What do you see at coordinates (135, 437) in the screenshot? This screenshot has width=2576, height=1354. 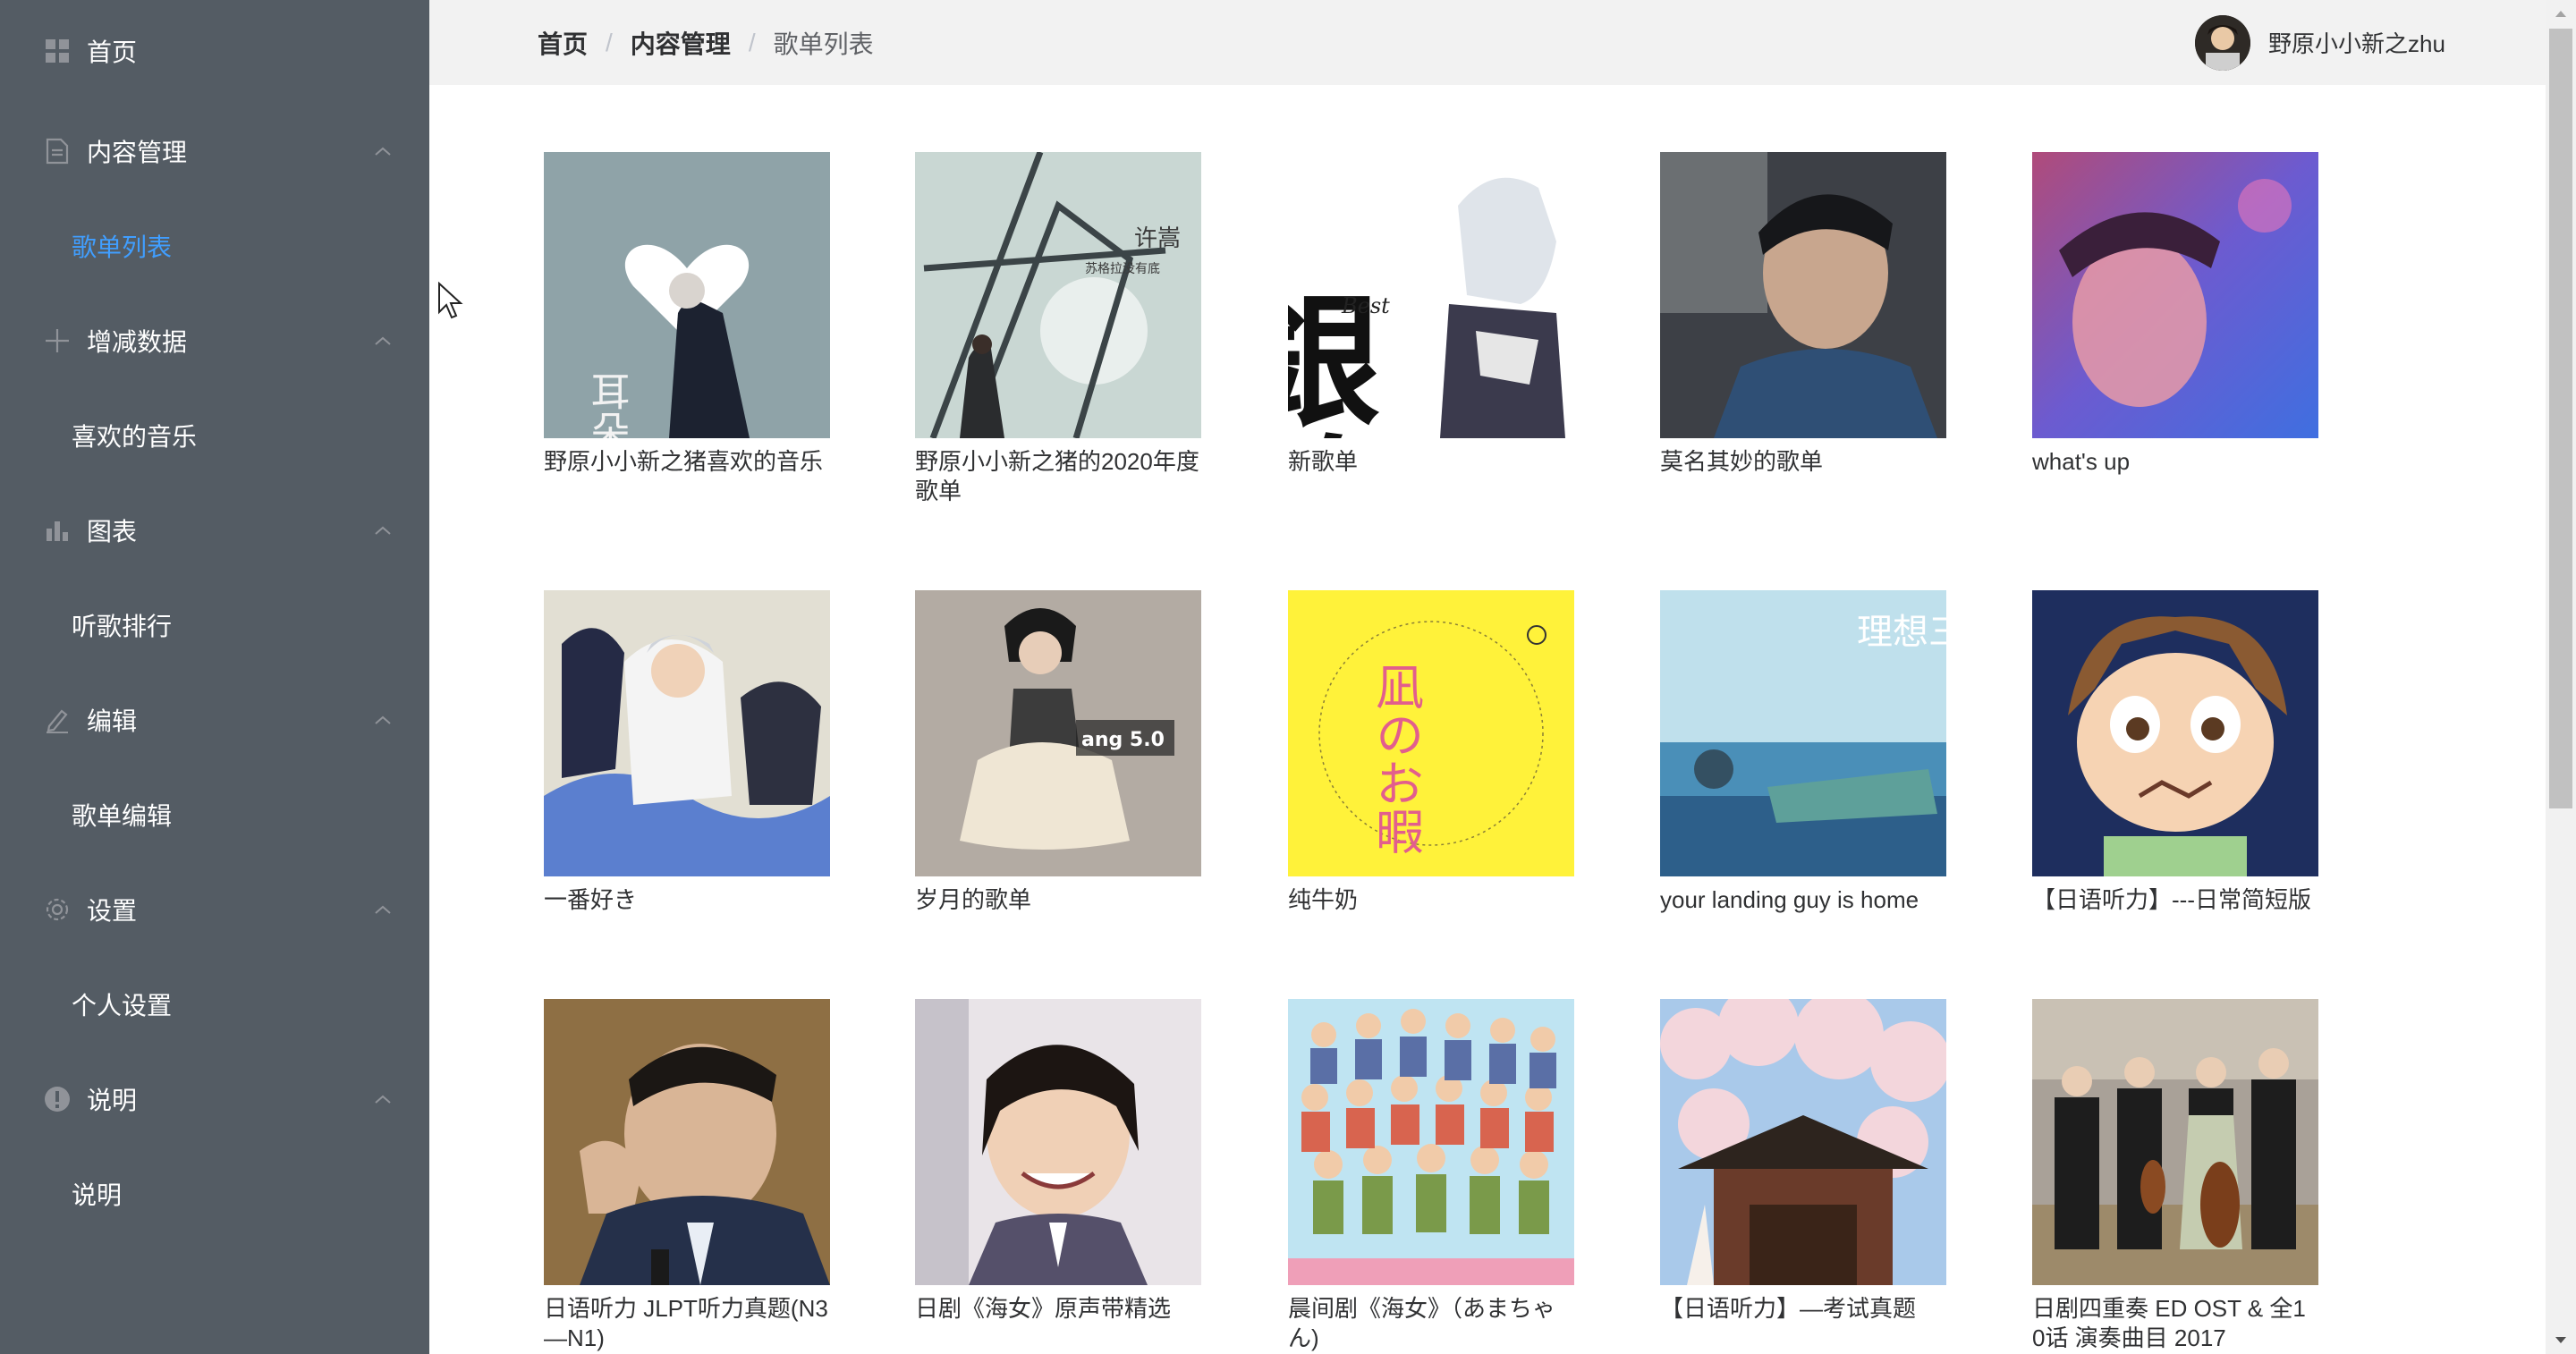 I see `menu-item-label: 喜欢的音乐` at bounding box center [135, 437].